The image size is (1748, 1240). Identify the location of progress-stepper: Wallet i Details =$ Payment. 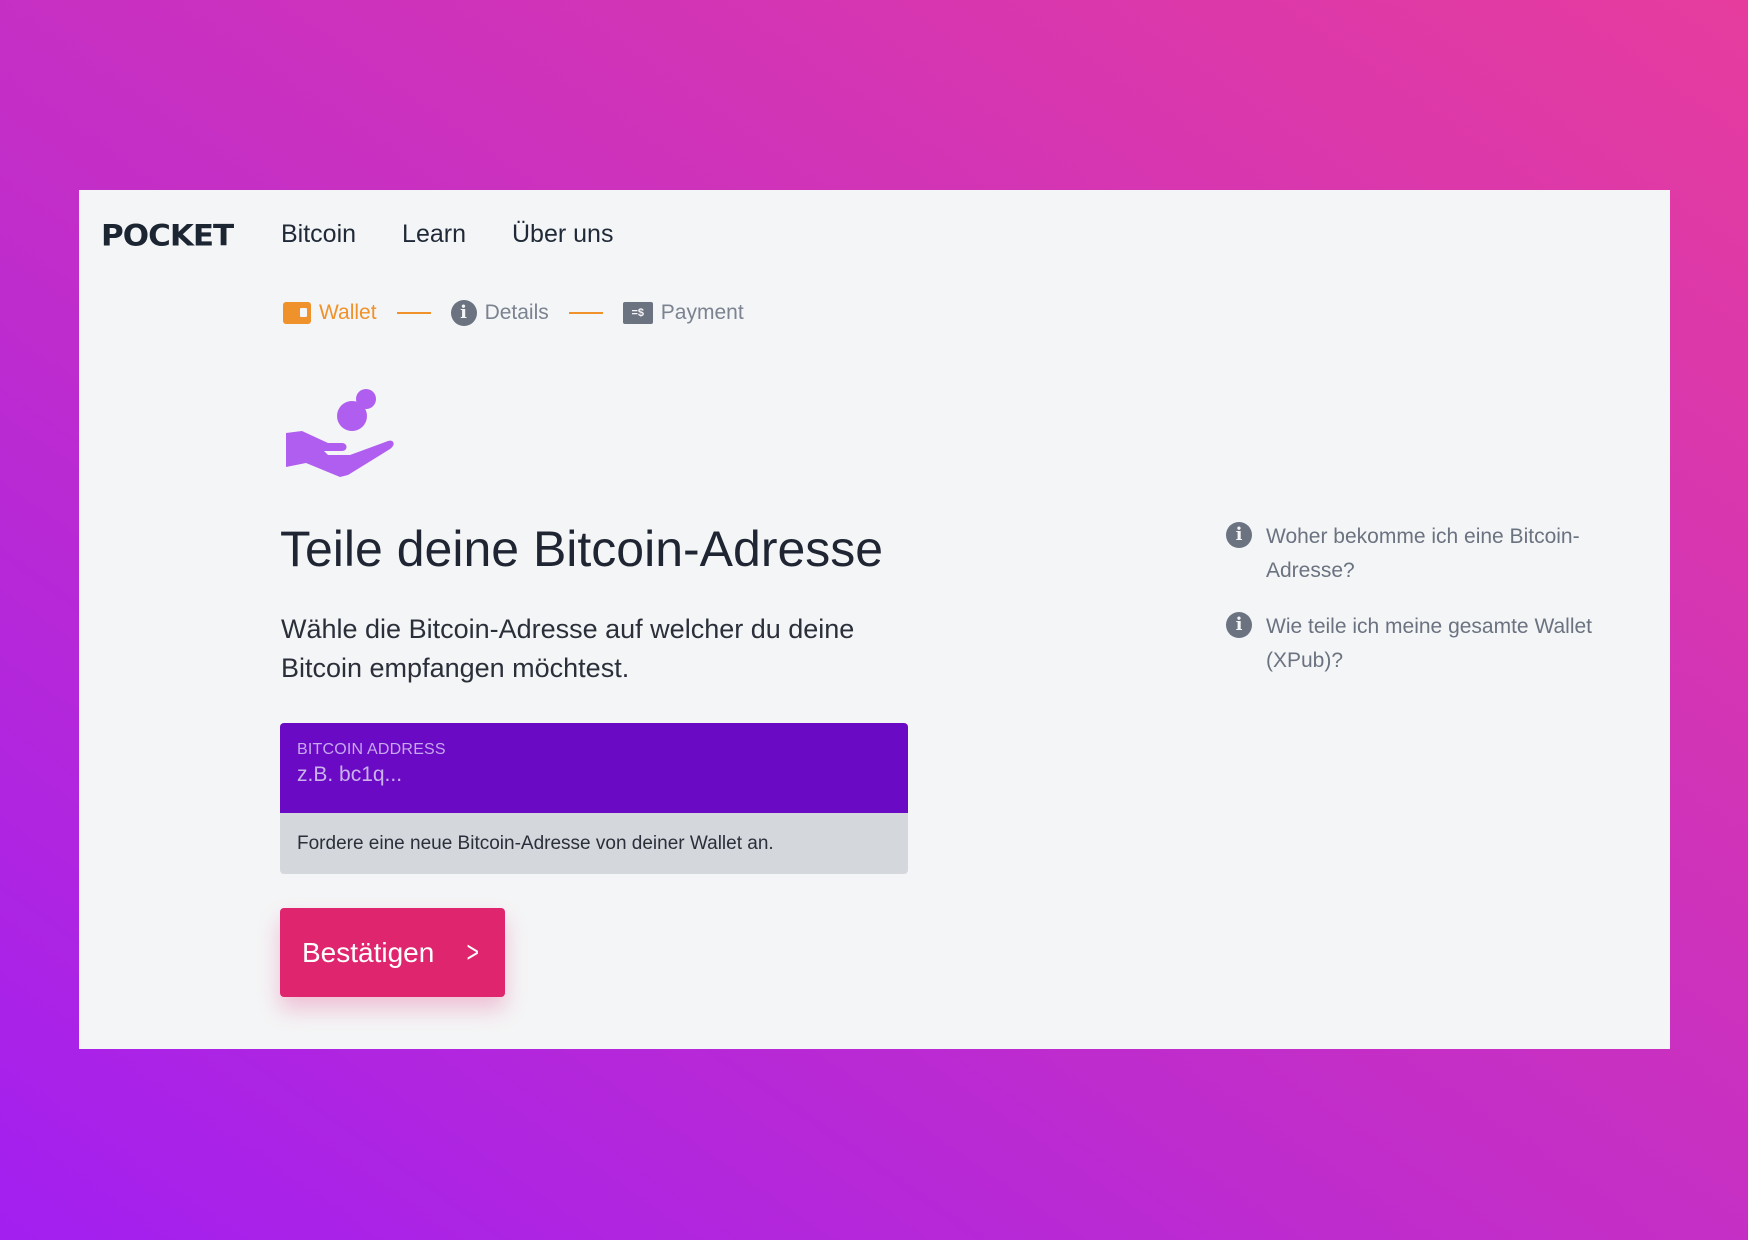
(513, 313).